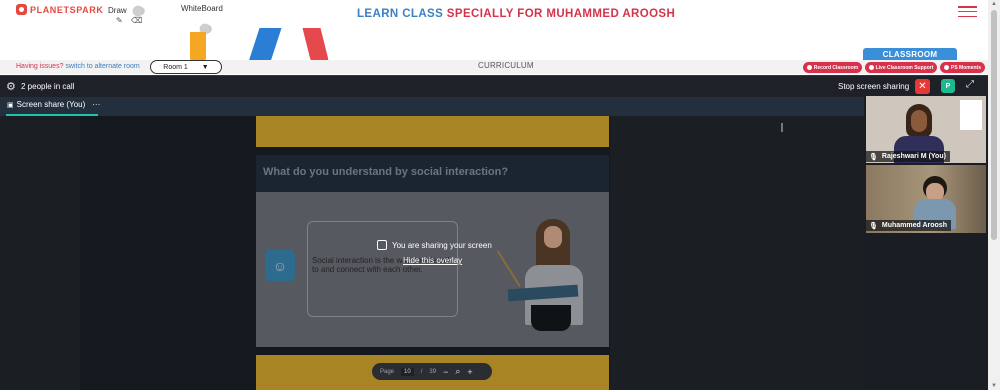 This screenshot has height=390, width=1000. I want to click on whiteboard-label: WhiteBoard, so click(202, 8).